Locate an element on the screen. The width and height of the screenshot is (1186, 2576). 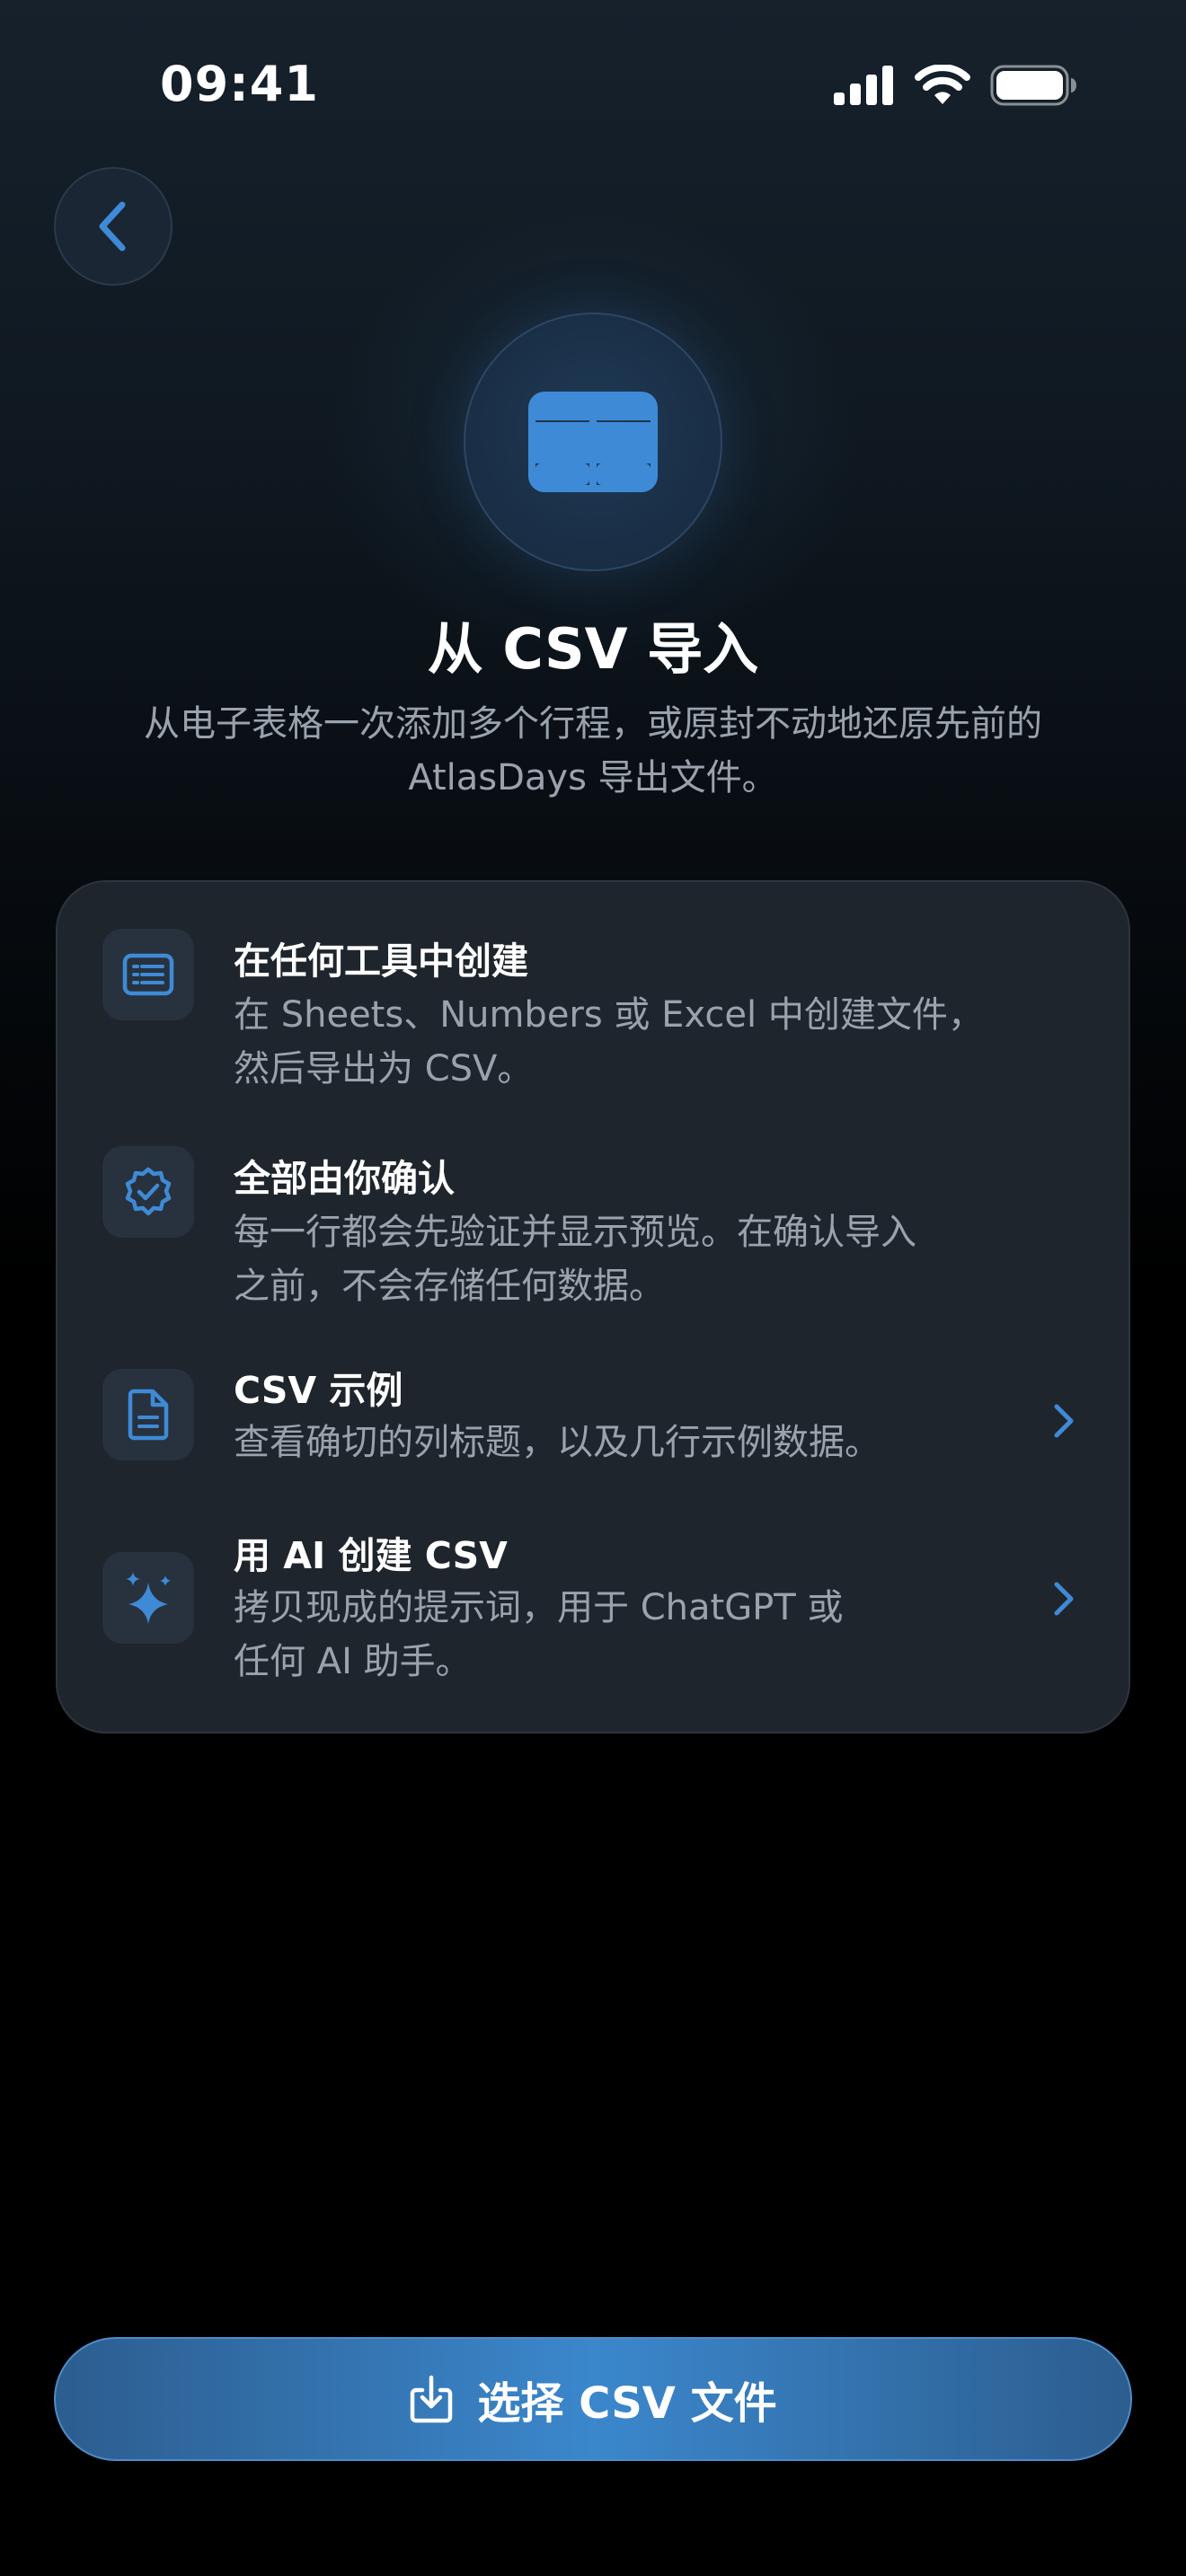
list-document-icon is located at coordinates (148, 974).